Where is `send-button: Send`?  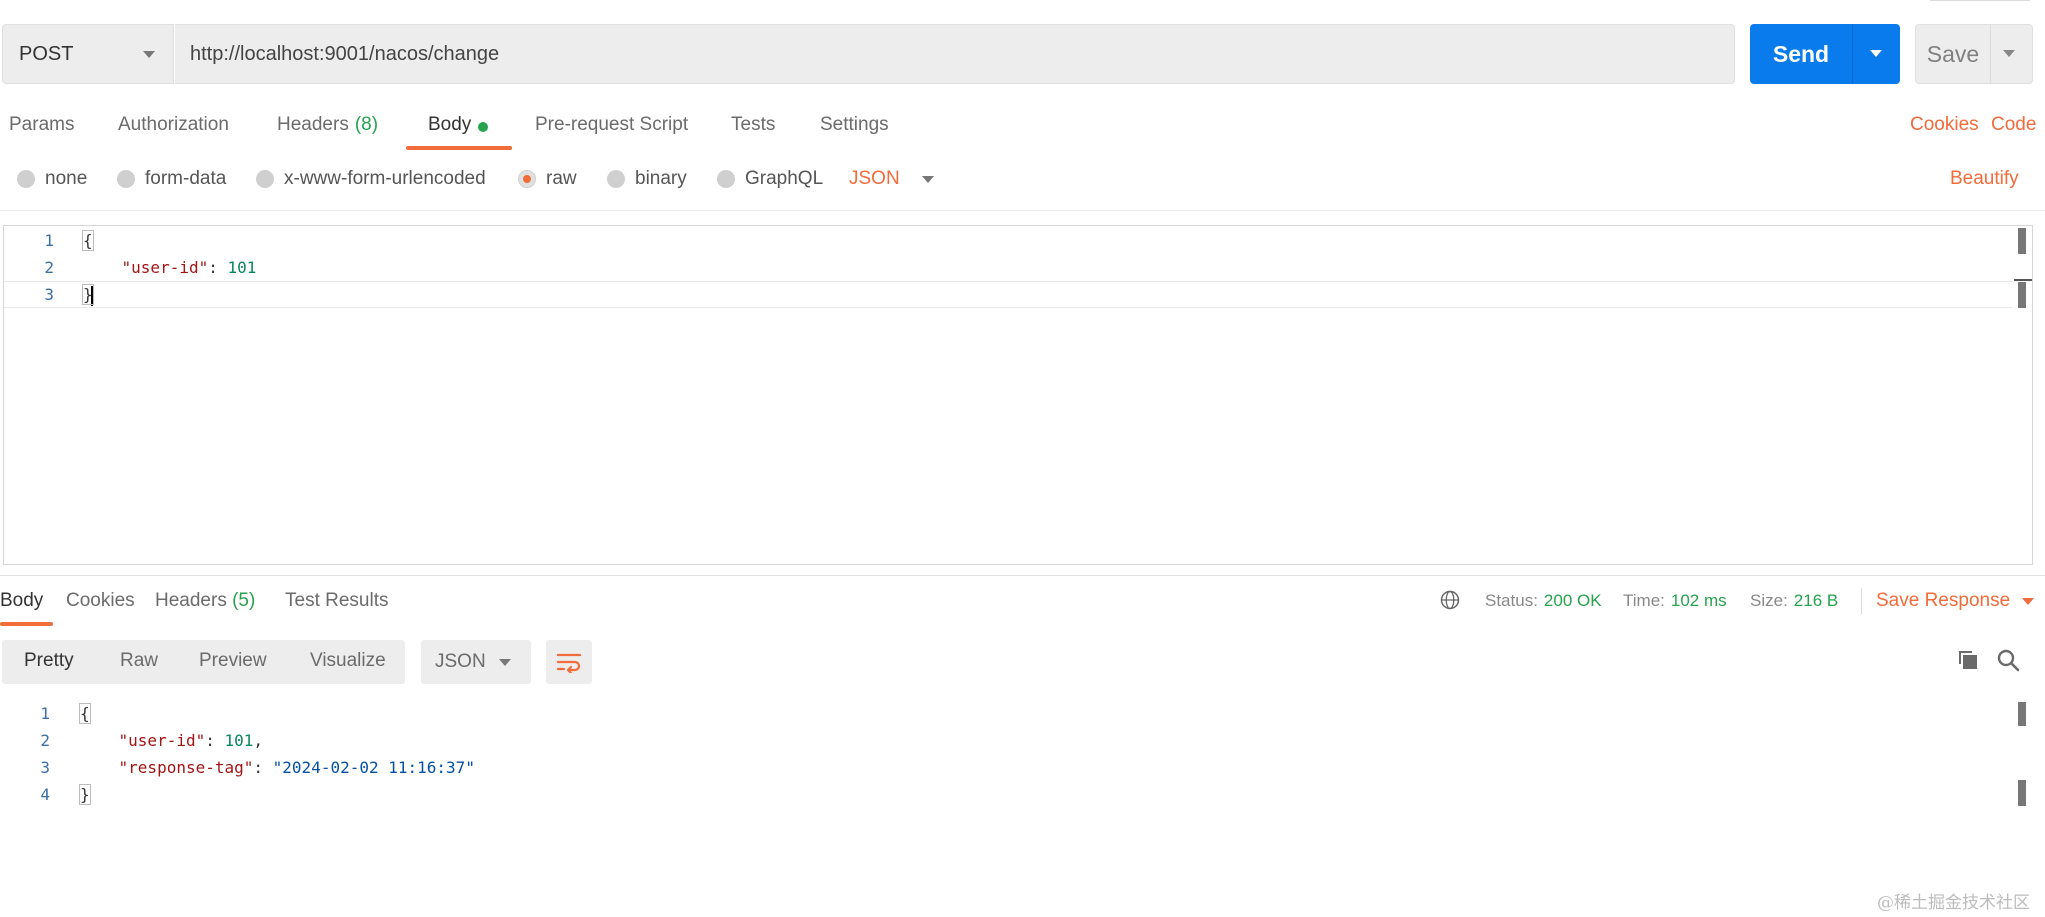 send-button: Send is located at coordinates (1825, 54).